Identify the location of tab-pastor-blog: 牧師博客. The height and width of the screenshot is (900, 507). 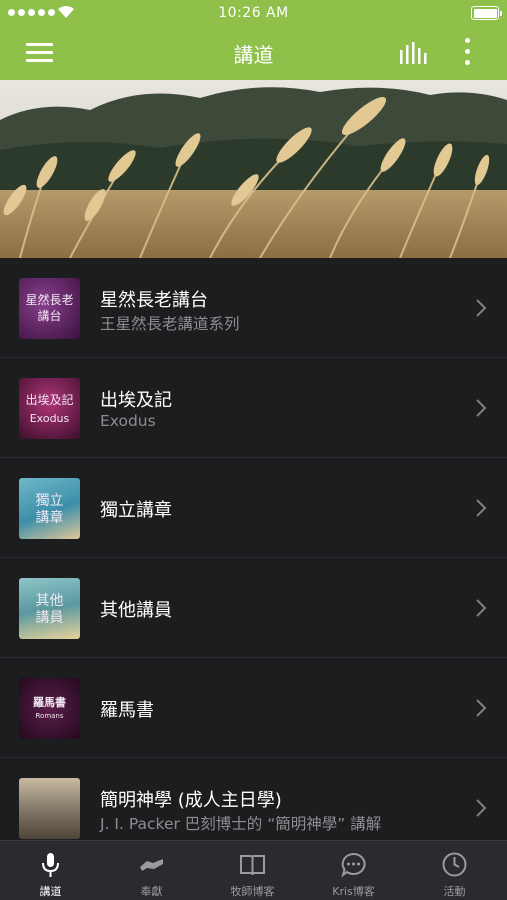
(252, 870).